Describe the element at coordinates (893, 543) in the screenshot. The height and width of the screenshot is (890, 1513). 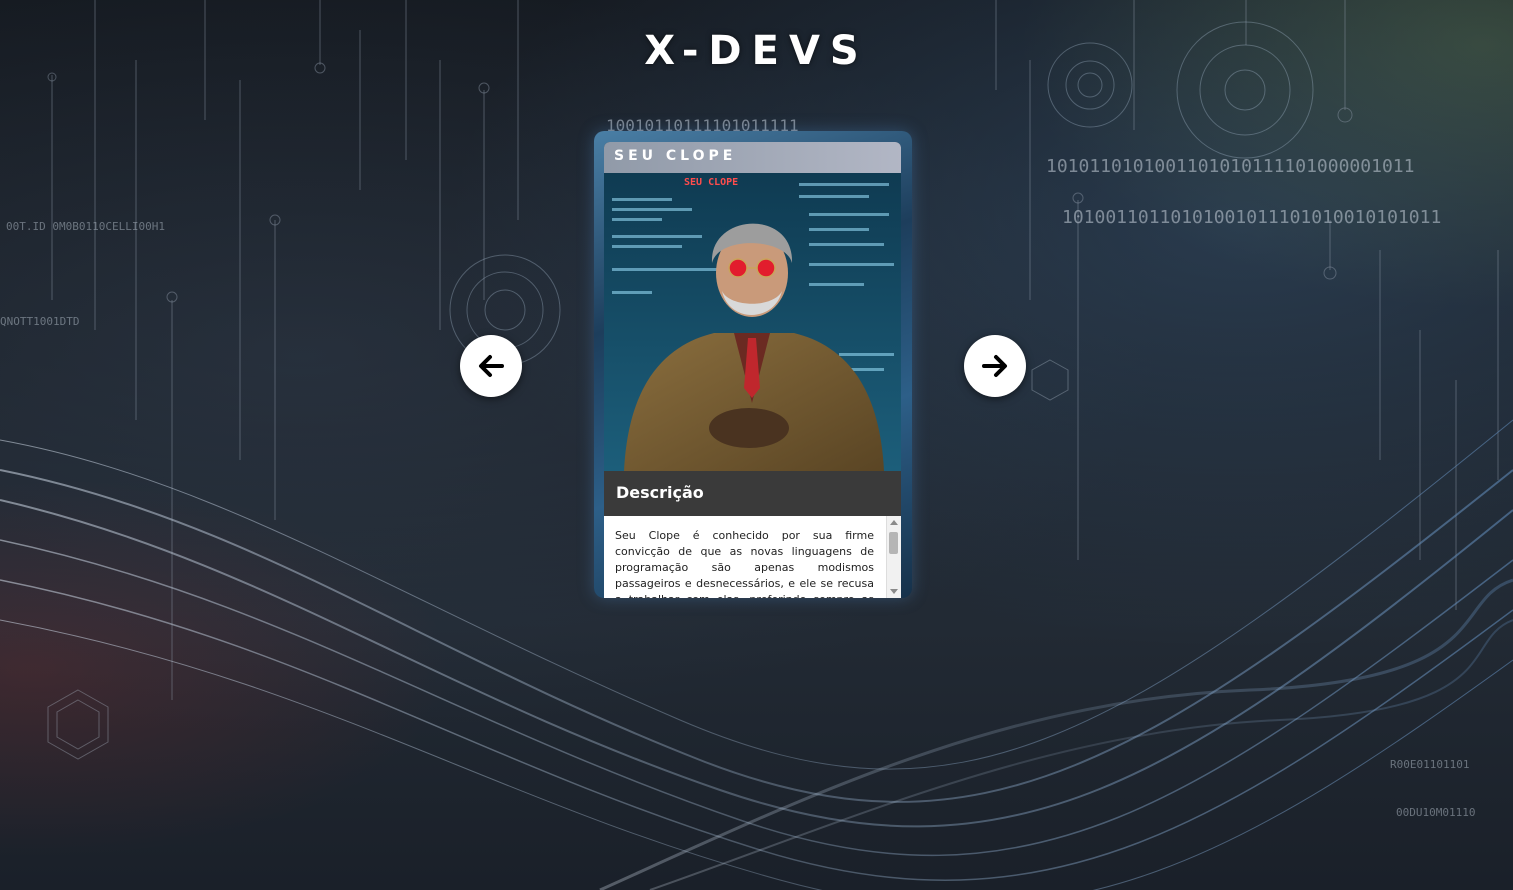
I see `scroll-thumb` at that location.